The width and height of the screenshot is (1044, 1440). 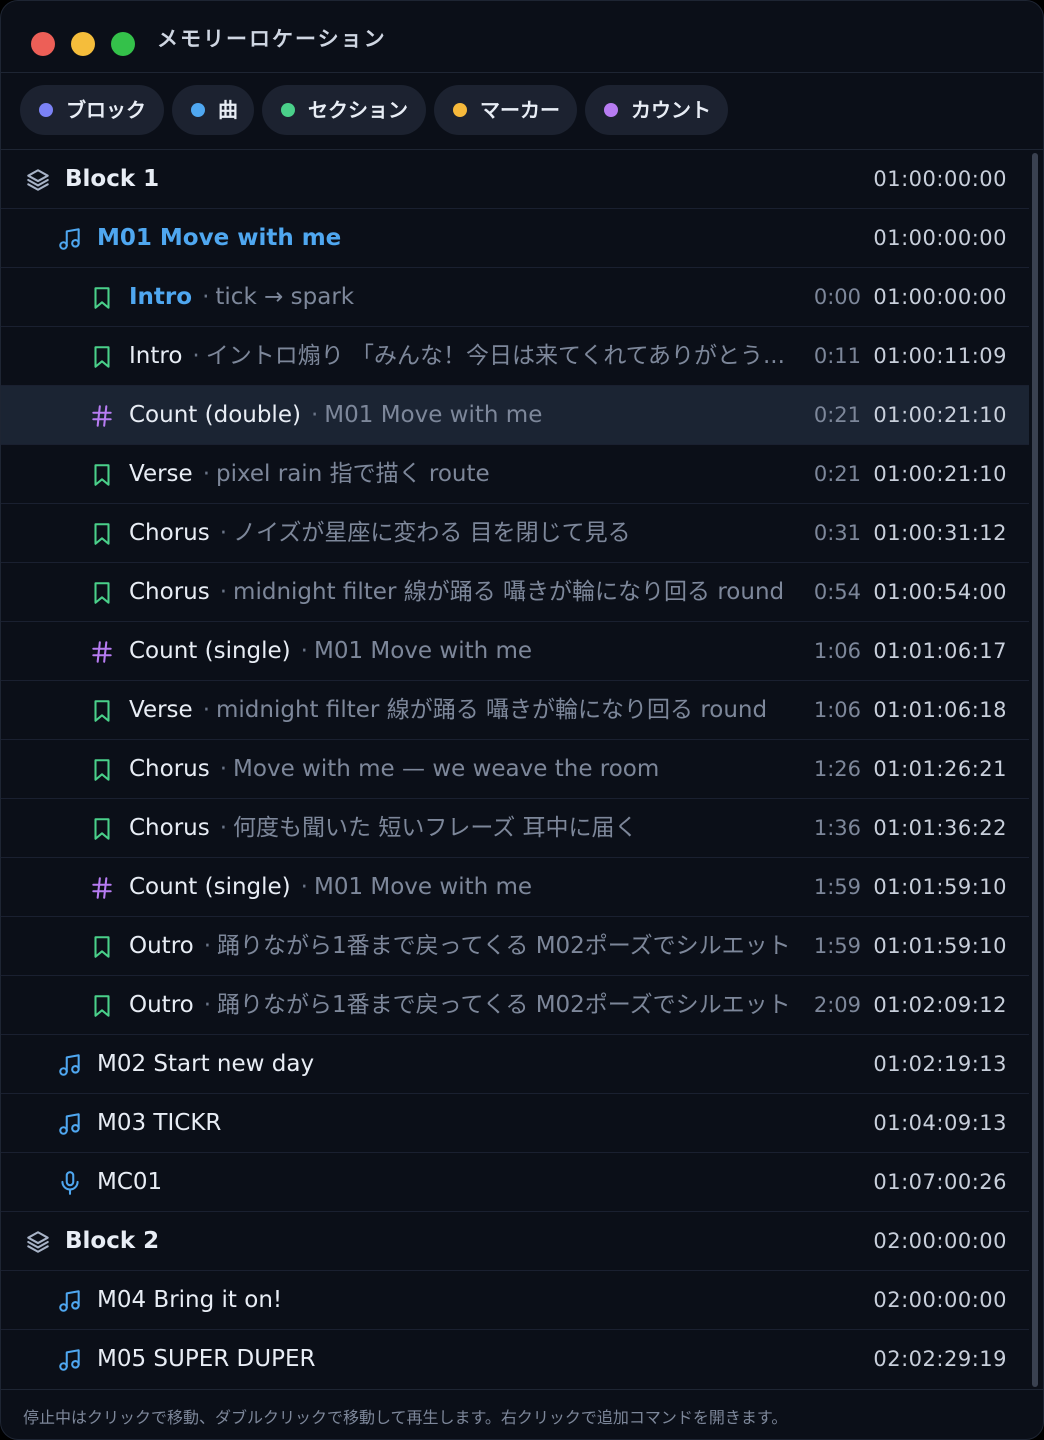 I want to click on song-row: M03 TICKR 01:04:09:13, so click(x=515, y=1123).